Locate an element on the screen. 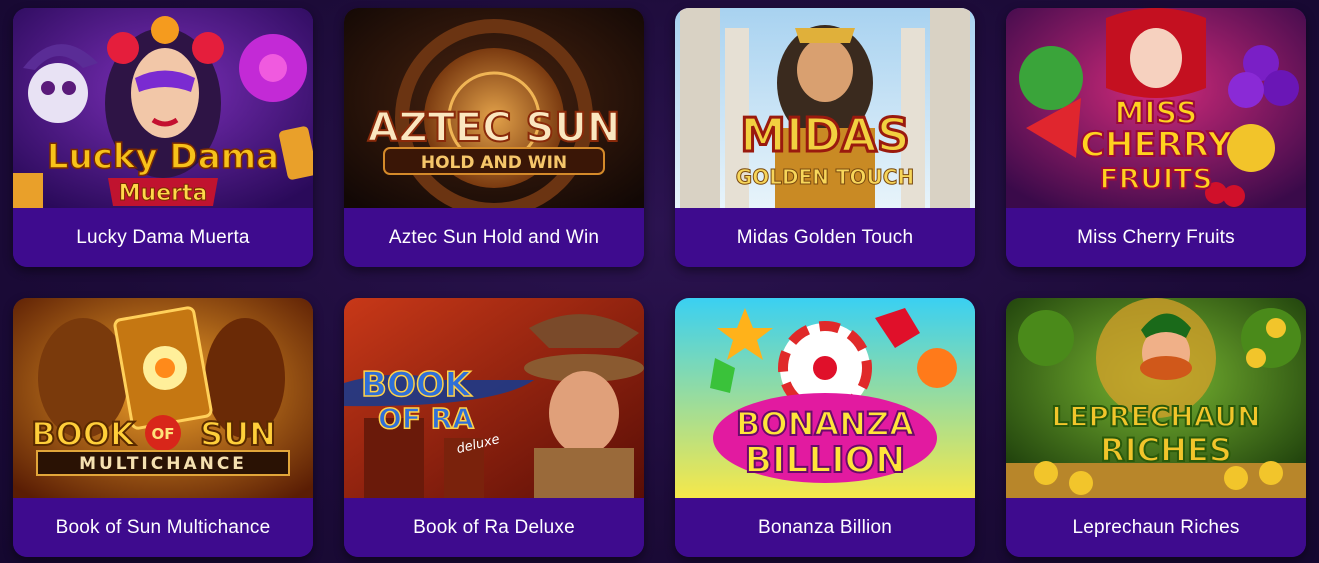 The height and width of the screenshot is (563, 1319). game-logo-line-1: MIDAS is located at coordinates (825, 135).